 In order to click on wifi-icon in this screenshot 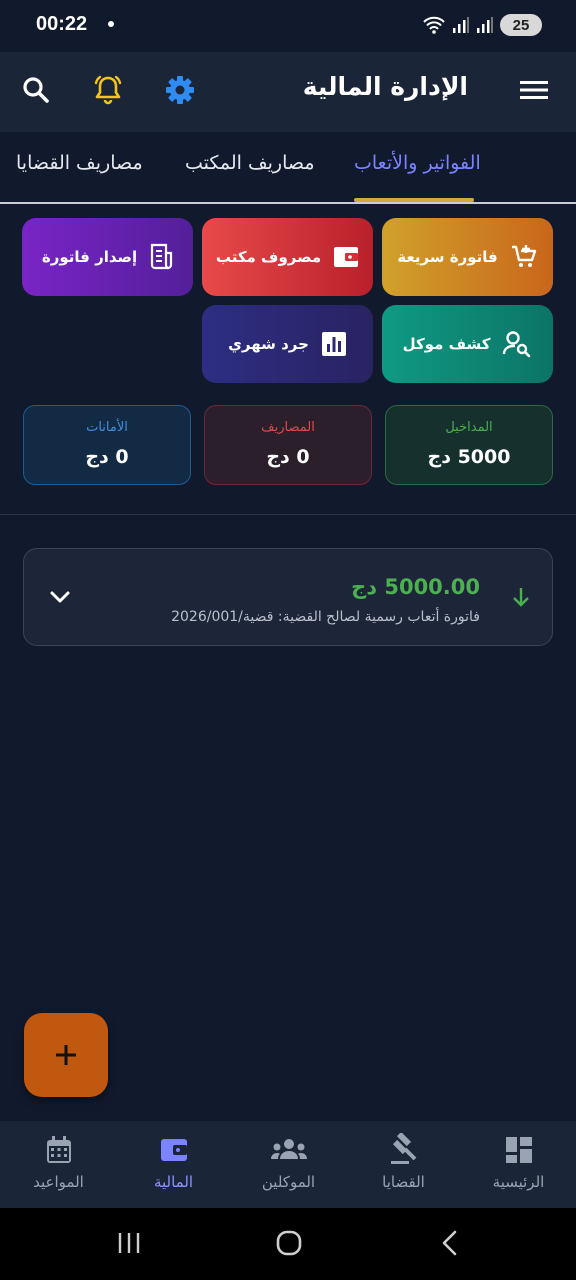, I will do `click(434, 25)`.